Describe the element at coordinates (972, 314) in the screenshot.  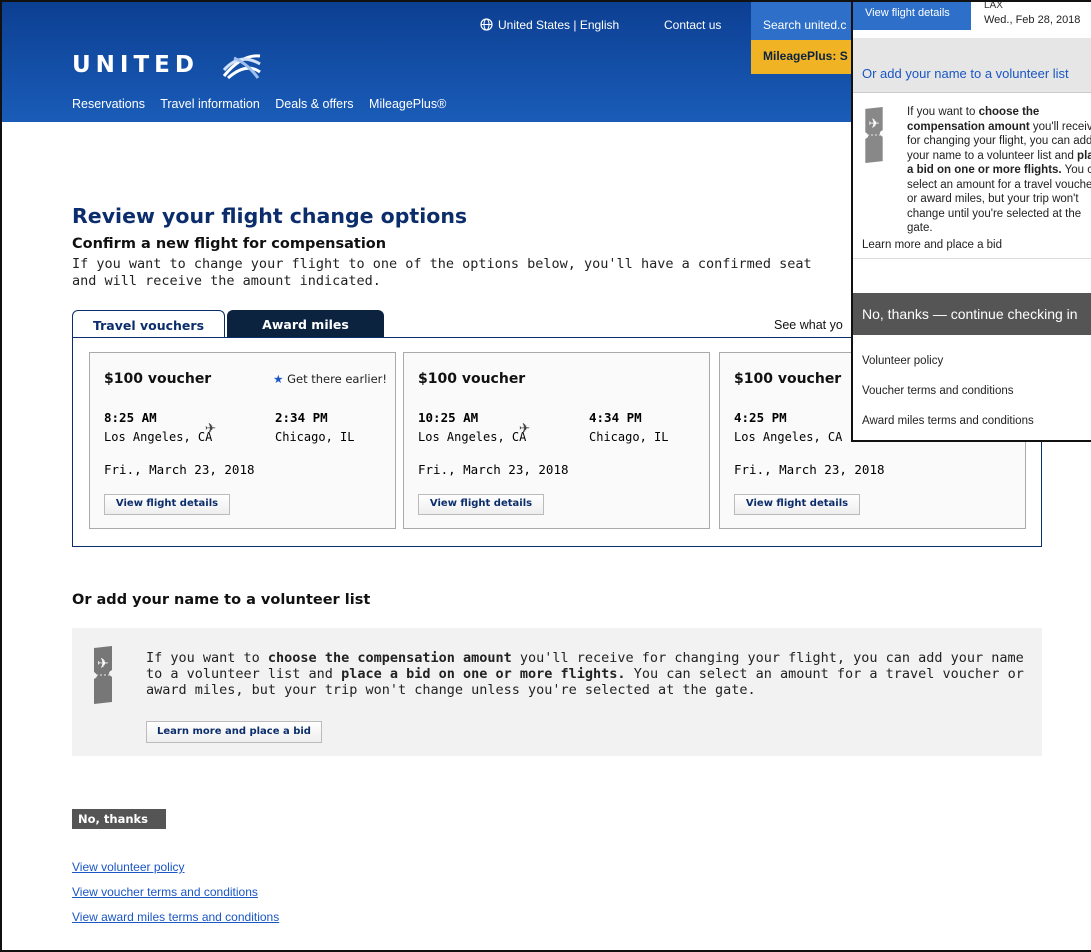
I see `overlay-no-thanks-button: No, thanks — continue checking in` at that location.